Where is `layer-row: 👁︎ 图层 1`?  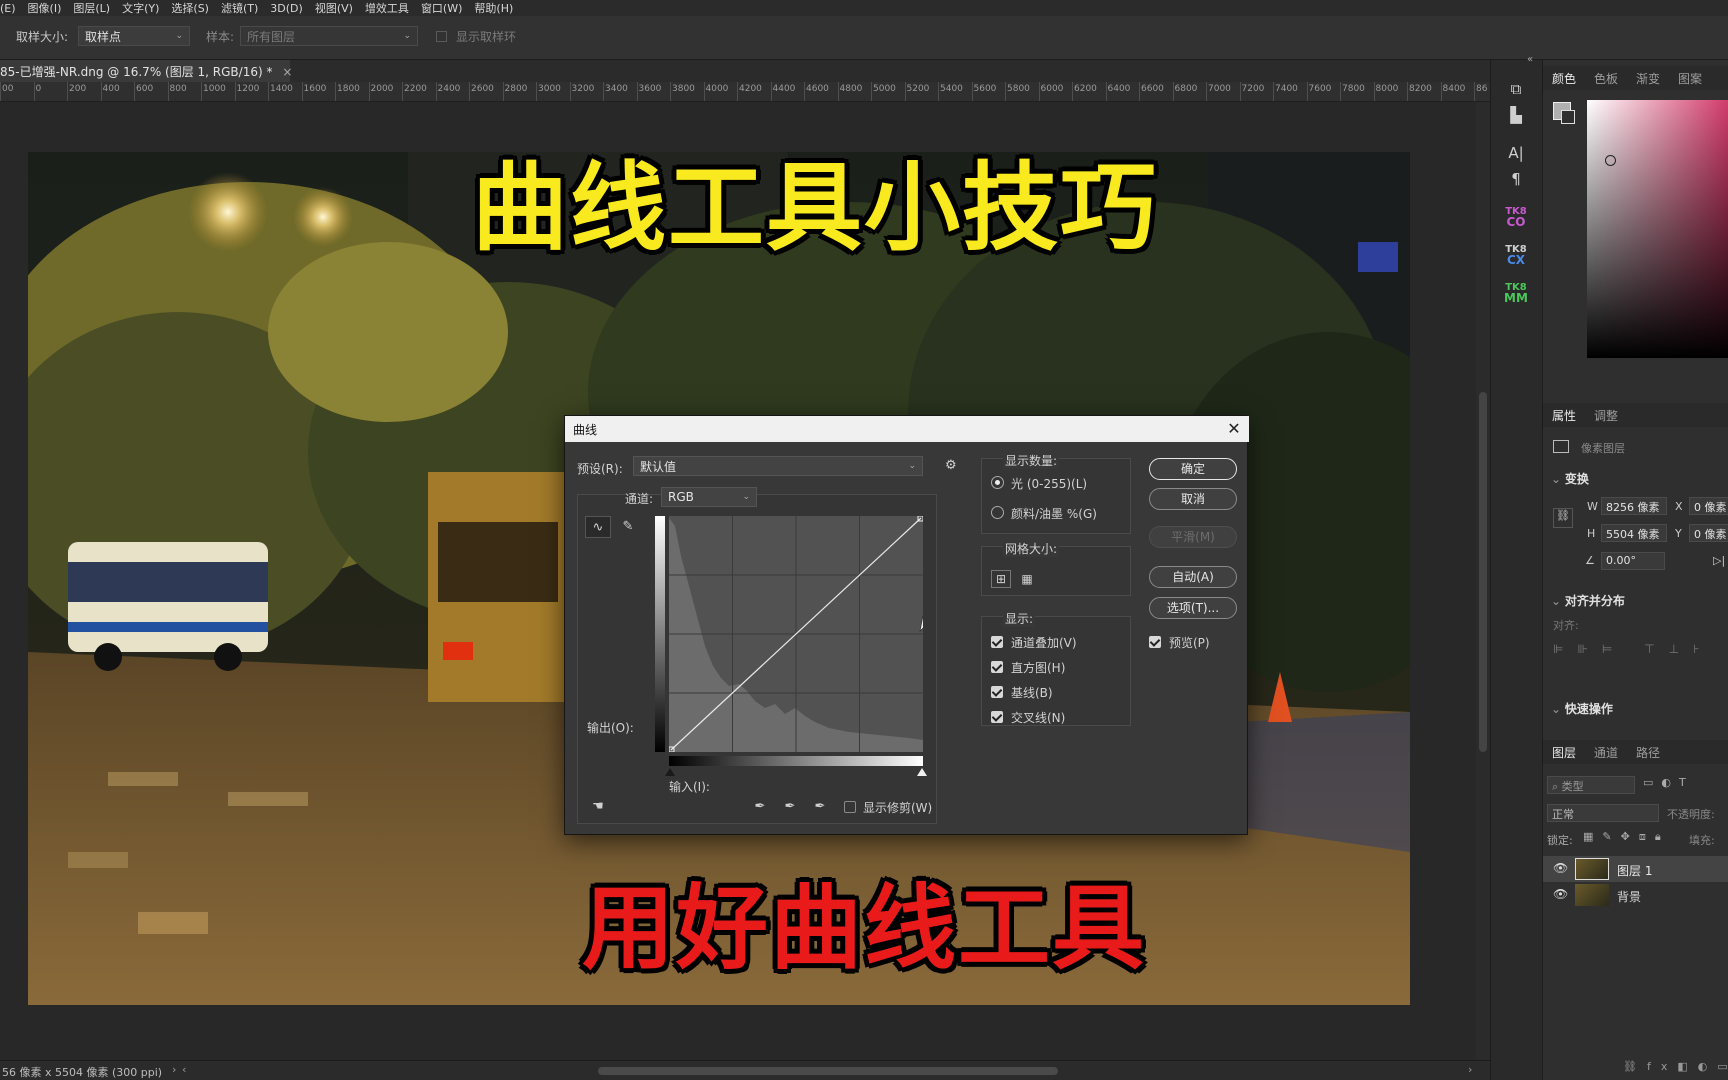
layer-row: 👁︎ 图层 1 is located at coordinates (1635, 869).